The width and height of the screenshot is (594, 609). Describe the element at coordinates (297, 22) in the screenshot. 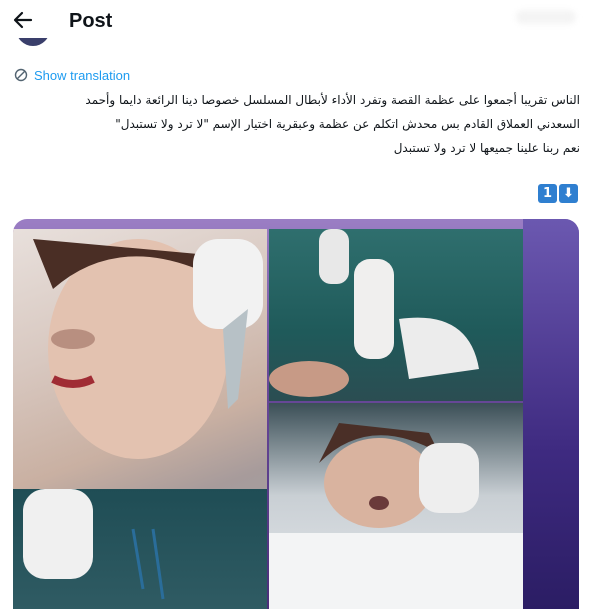

I see `top-bar: Post` at that location.